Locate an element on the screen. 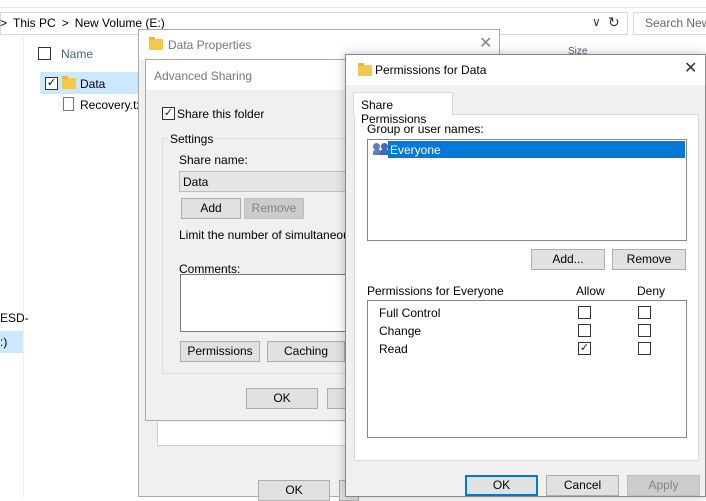 This screenshot has height=501, width=706. select-all-checkbox is located at coordinates (44, 53).